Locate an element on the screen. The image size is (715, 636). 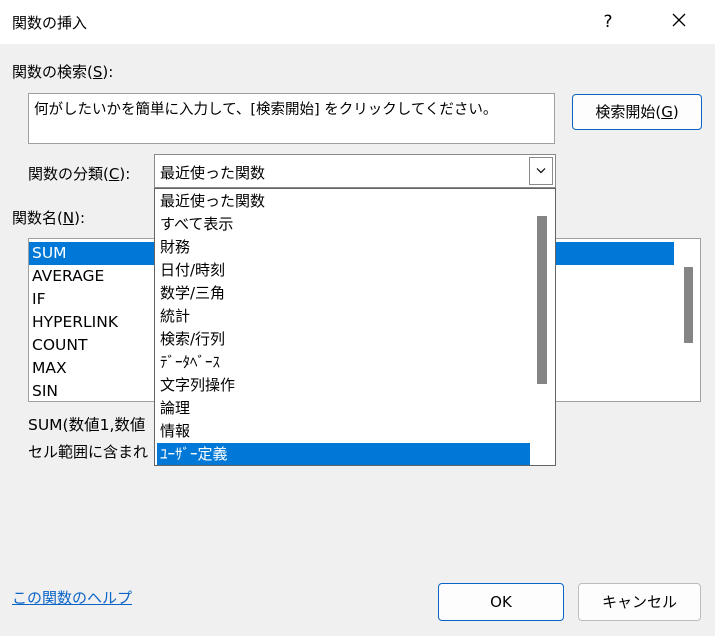
category-option: すべて表示 is located at coordinates (343, 224).